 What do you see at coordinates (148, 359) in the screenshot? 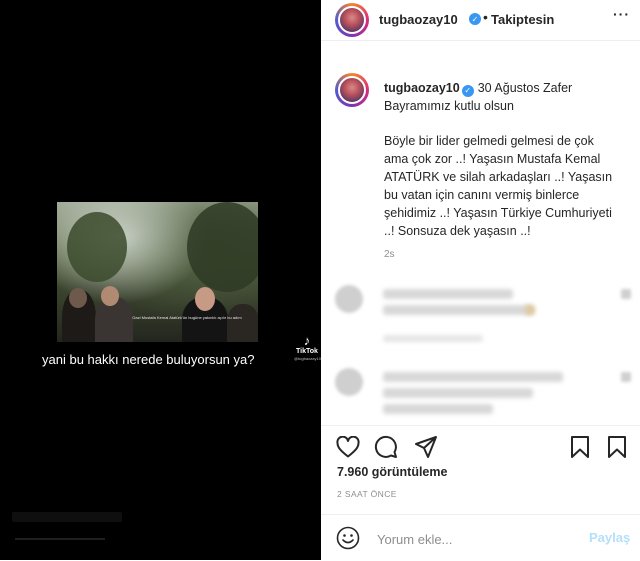
I see `video-caption: yani bu hakkı nerede buluyorsun ya?` at bounding box center [148, 359].